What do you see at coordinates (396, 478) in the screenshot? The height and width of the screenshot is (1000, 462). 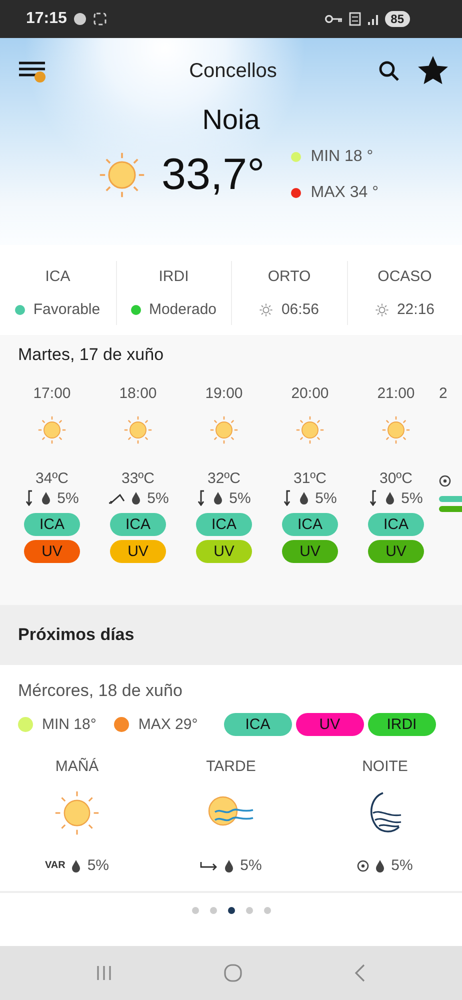 I see `hour-temperature: 30ºC` at bounding box center [396, 478].